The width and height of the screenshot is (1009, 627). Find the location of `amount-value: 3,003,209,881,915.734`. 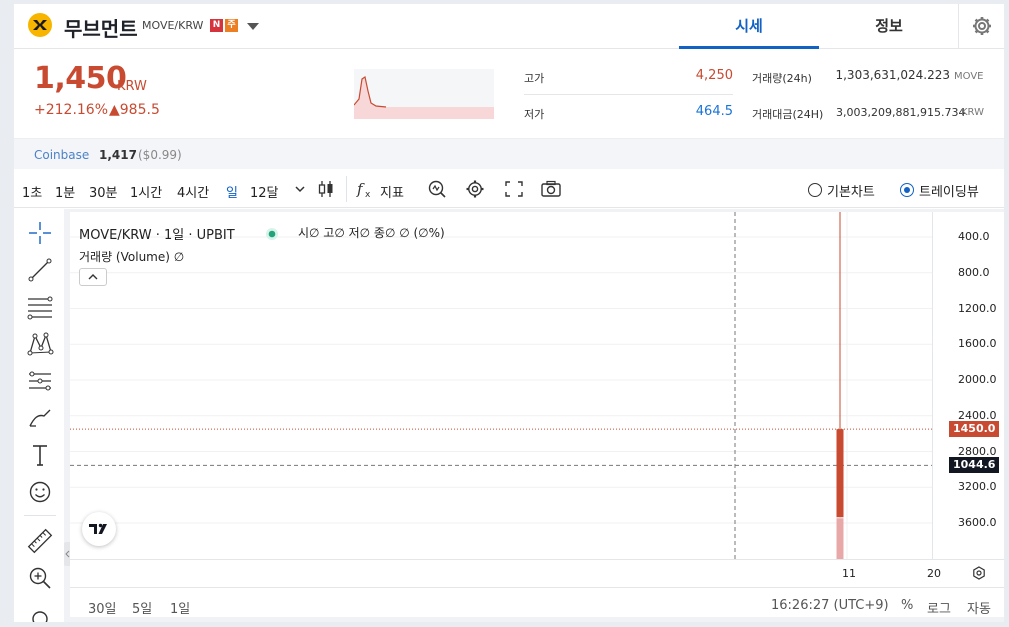

amount-value: 3,003,209,881,915.734 is located at coordinates (901, 112).